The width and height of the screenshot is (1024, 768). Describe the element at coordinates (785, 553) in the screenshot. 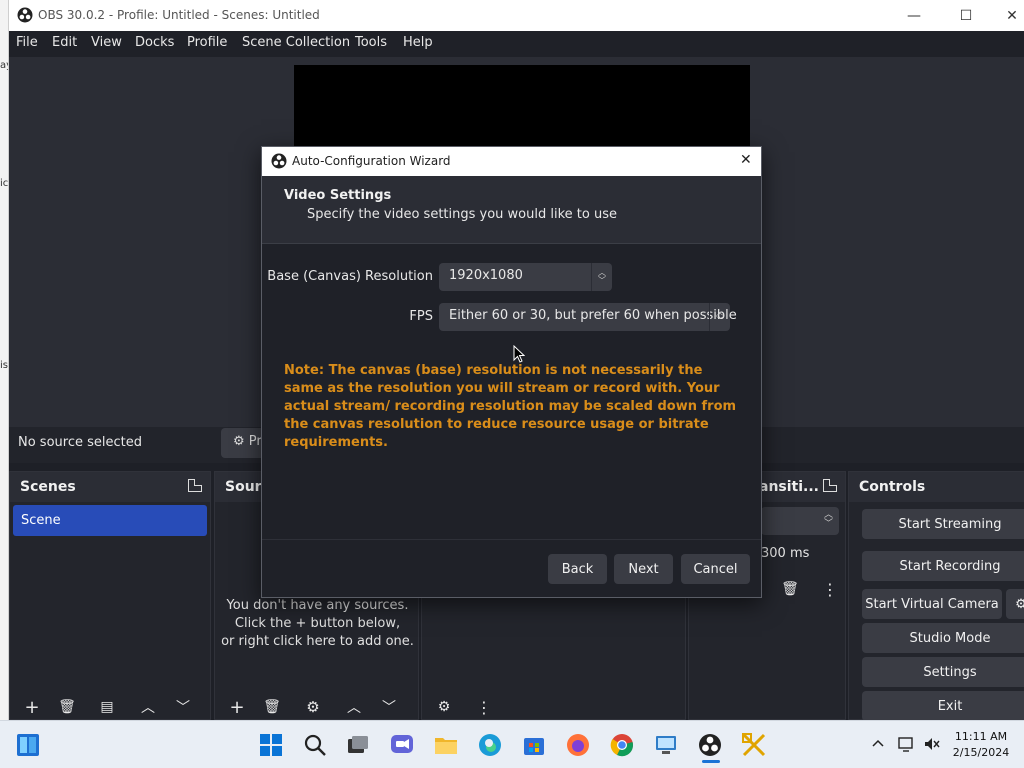

I see `duration-value: 300 ms` at that location.